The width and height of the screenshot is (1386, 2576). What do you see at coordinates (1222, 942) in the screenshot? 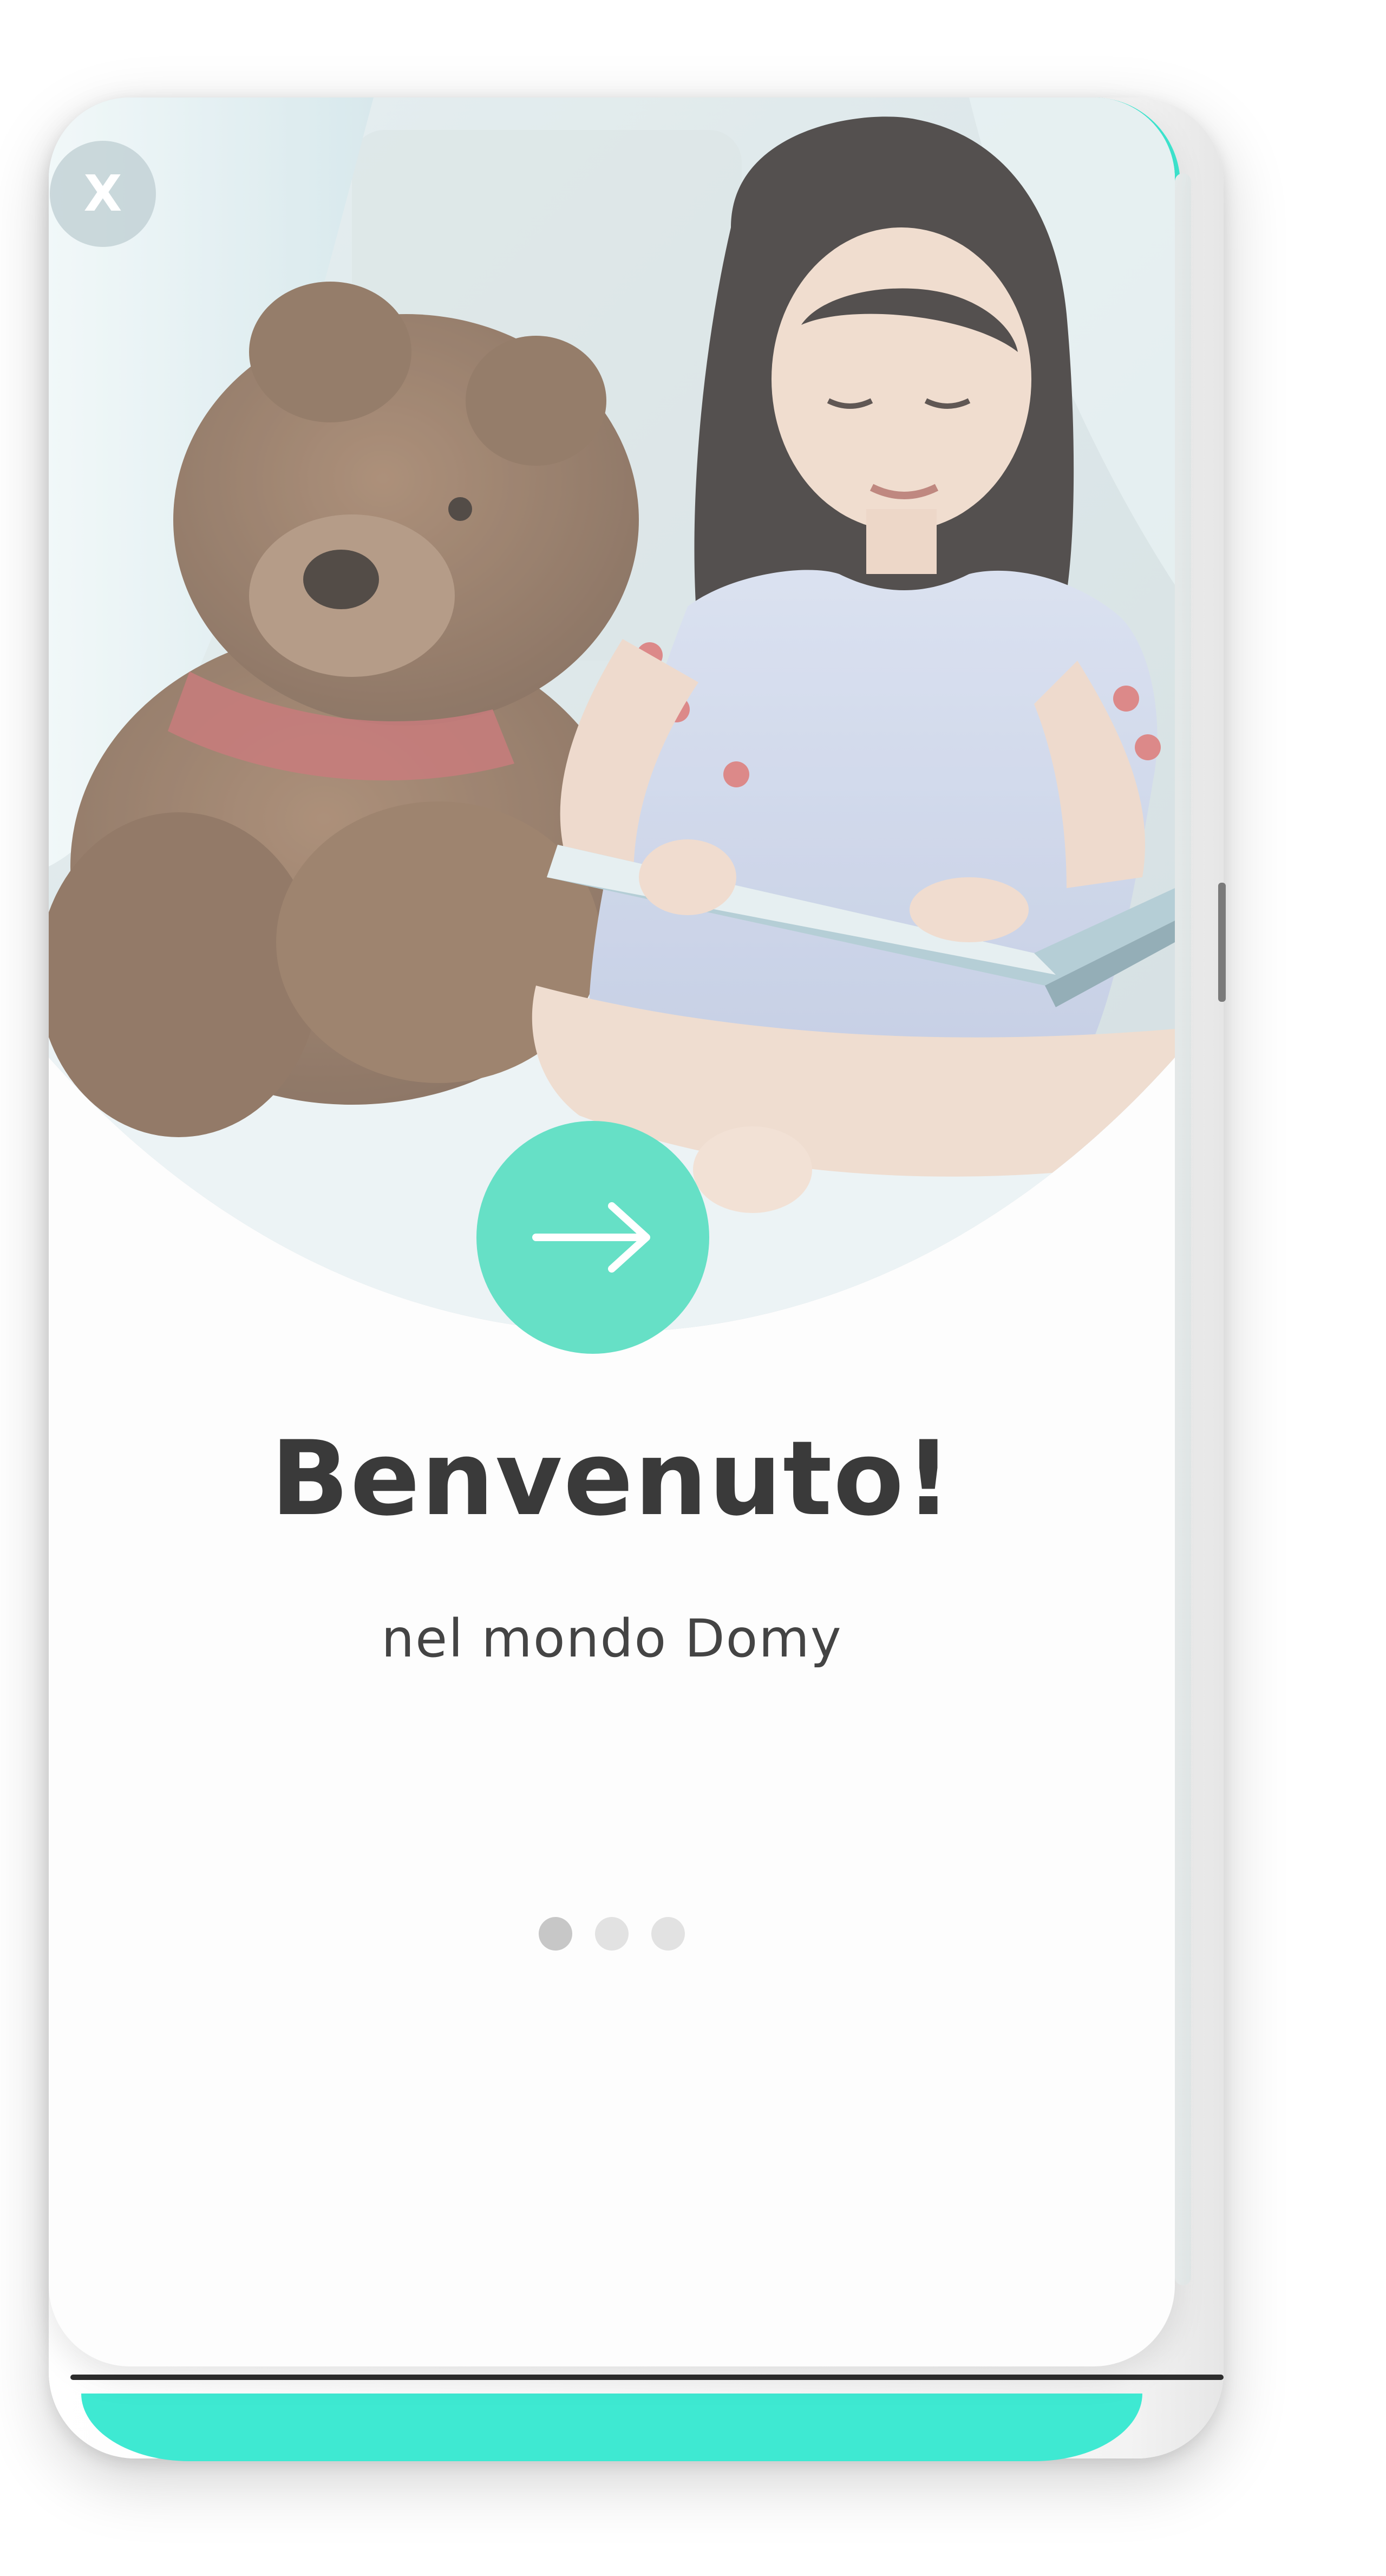
I see `device-side-button` at bounding box center [1222, 942].